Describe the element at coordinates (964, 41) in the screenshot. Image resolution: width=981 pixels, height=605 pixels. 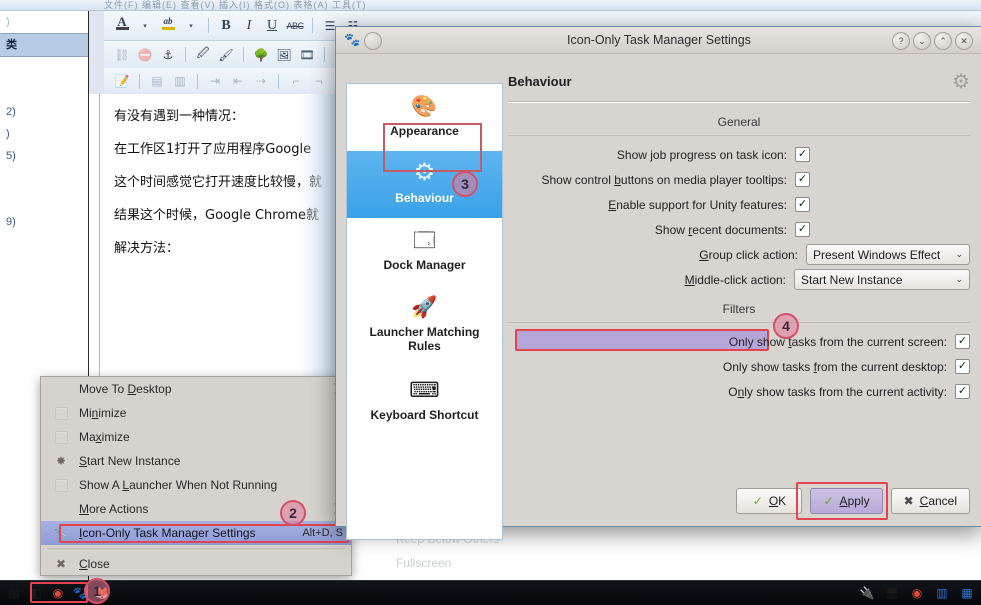
I see `close-button: ✕` at that location.